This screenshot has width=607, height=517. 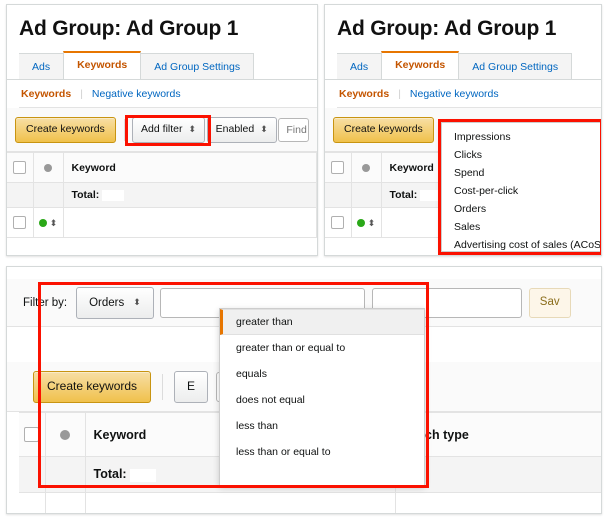 I want to click on filter-field-select: Orders ⬍, so click(x=115, y=302).